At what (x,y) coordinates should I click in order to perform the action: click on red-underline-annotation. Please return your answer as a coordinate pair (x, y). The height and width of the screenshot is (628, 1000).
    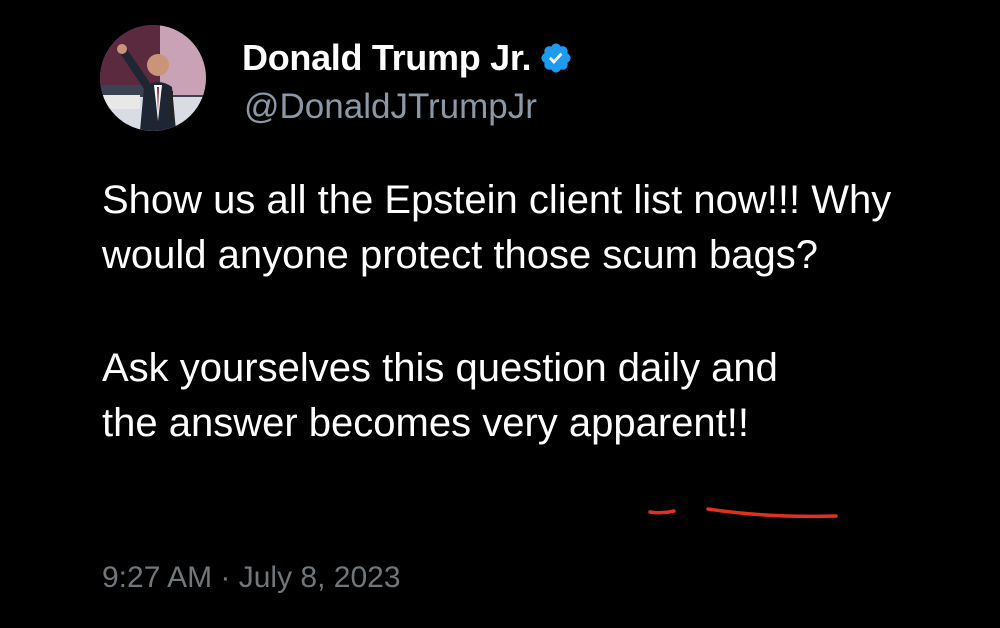
    Looking at the image, I should click on (743, 513).